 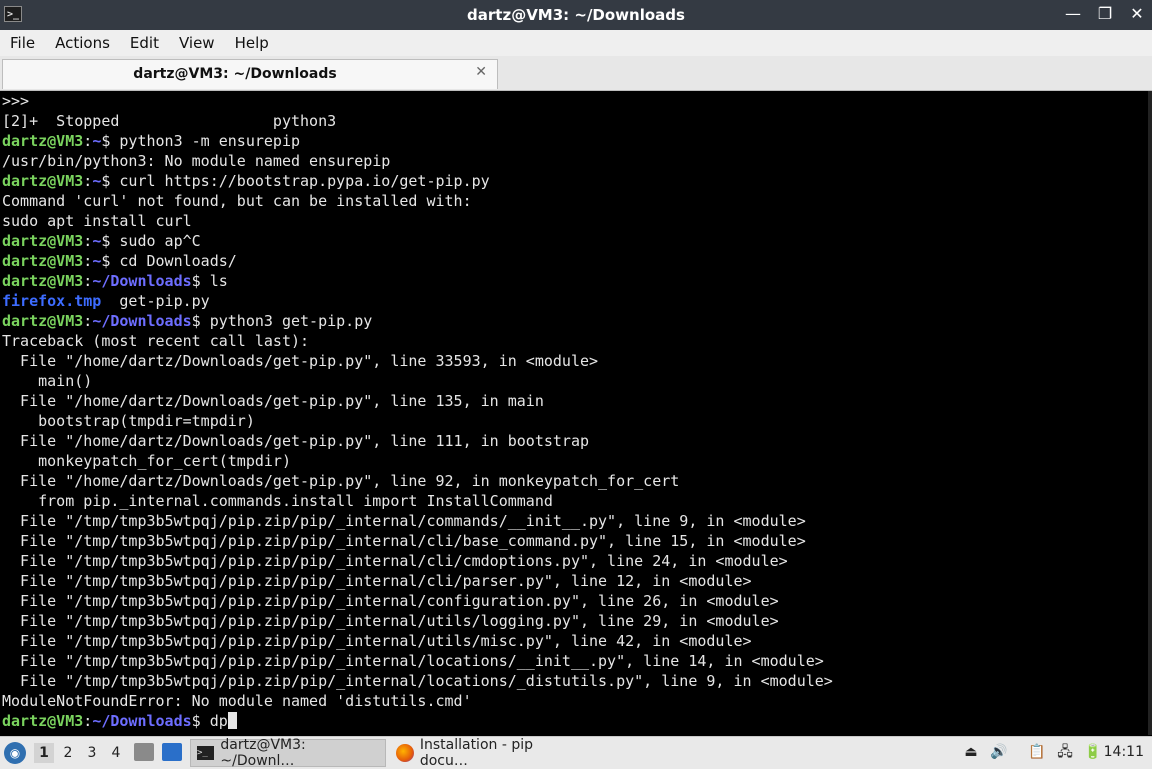 What do you see at coordinates (16, 101) in the screenshot?
I see `terminal-line: >>>` at bounding box center [16, 101].